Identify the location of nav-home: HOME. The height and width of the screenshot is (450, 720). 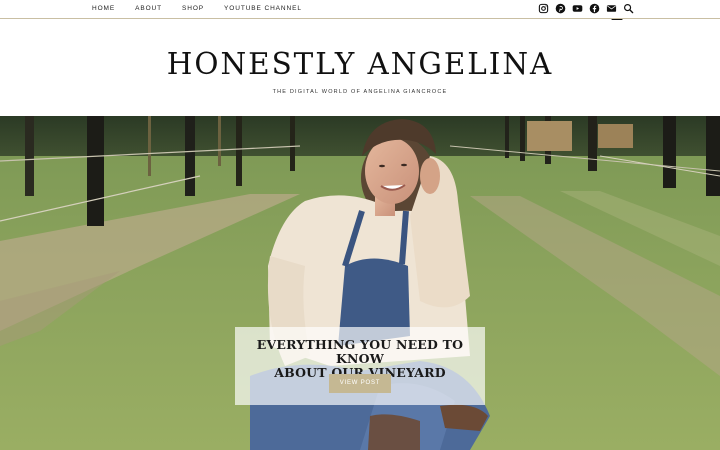
(103, 8).